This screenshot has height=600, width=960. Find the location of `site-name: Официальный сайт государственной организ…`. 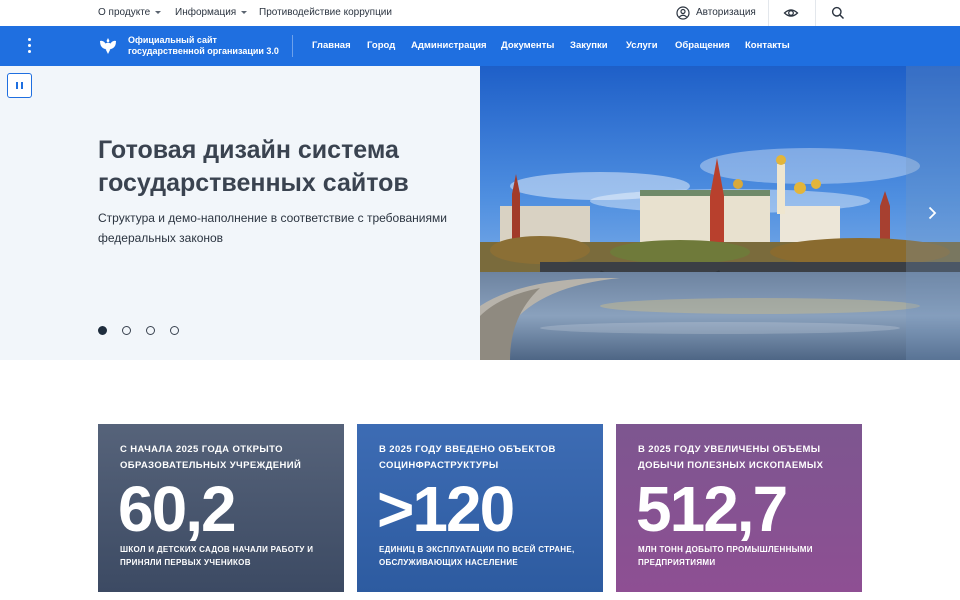

site-name: Официальный сайт государственной организ… is located at coordinates (203, 46).